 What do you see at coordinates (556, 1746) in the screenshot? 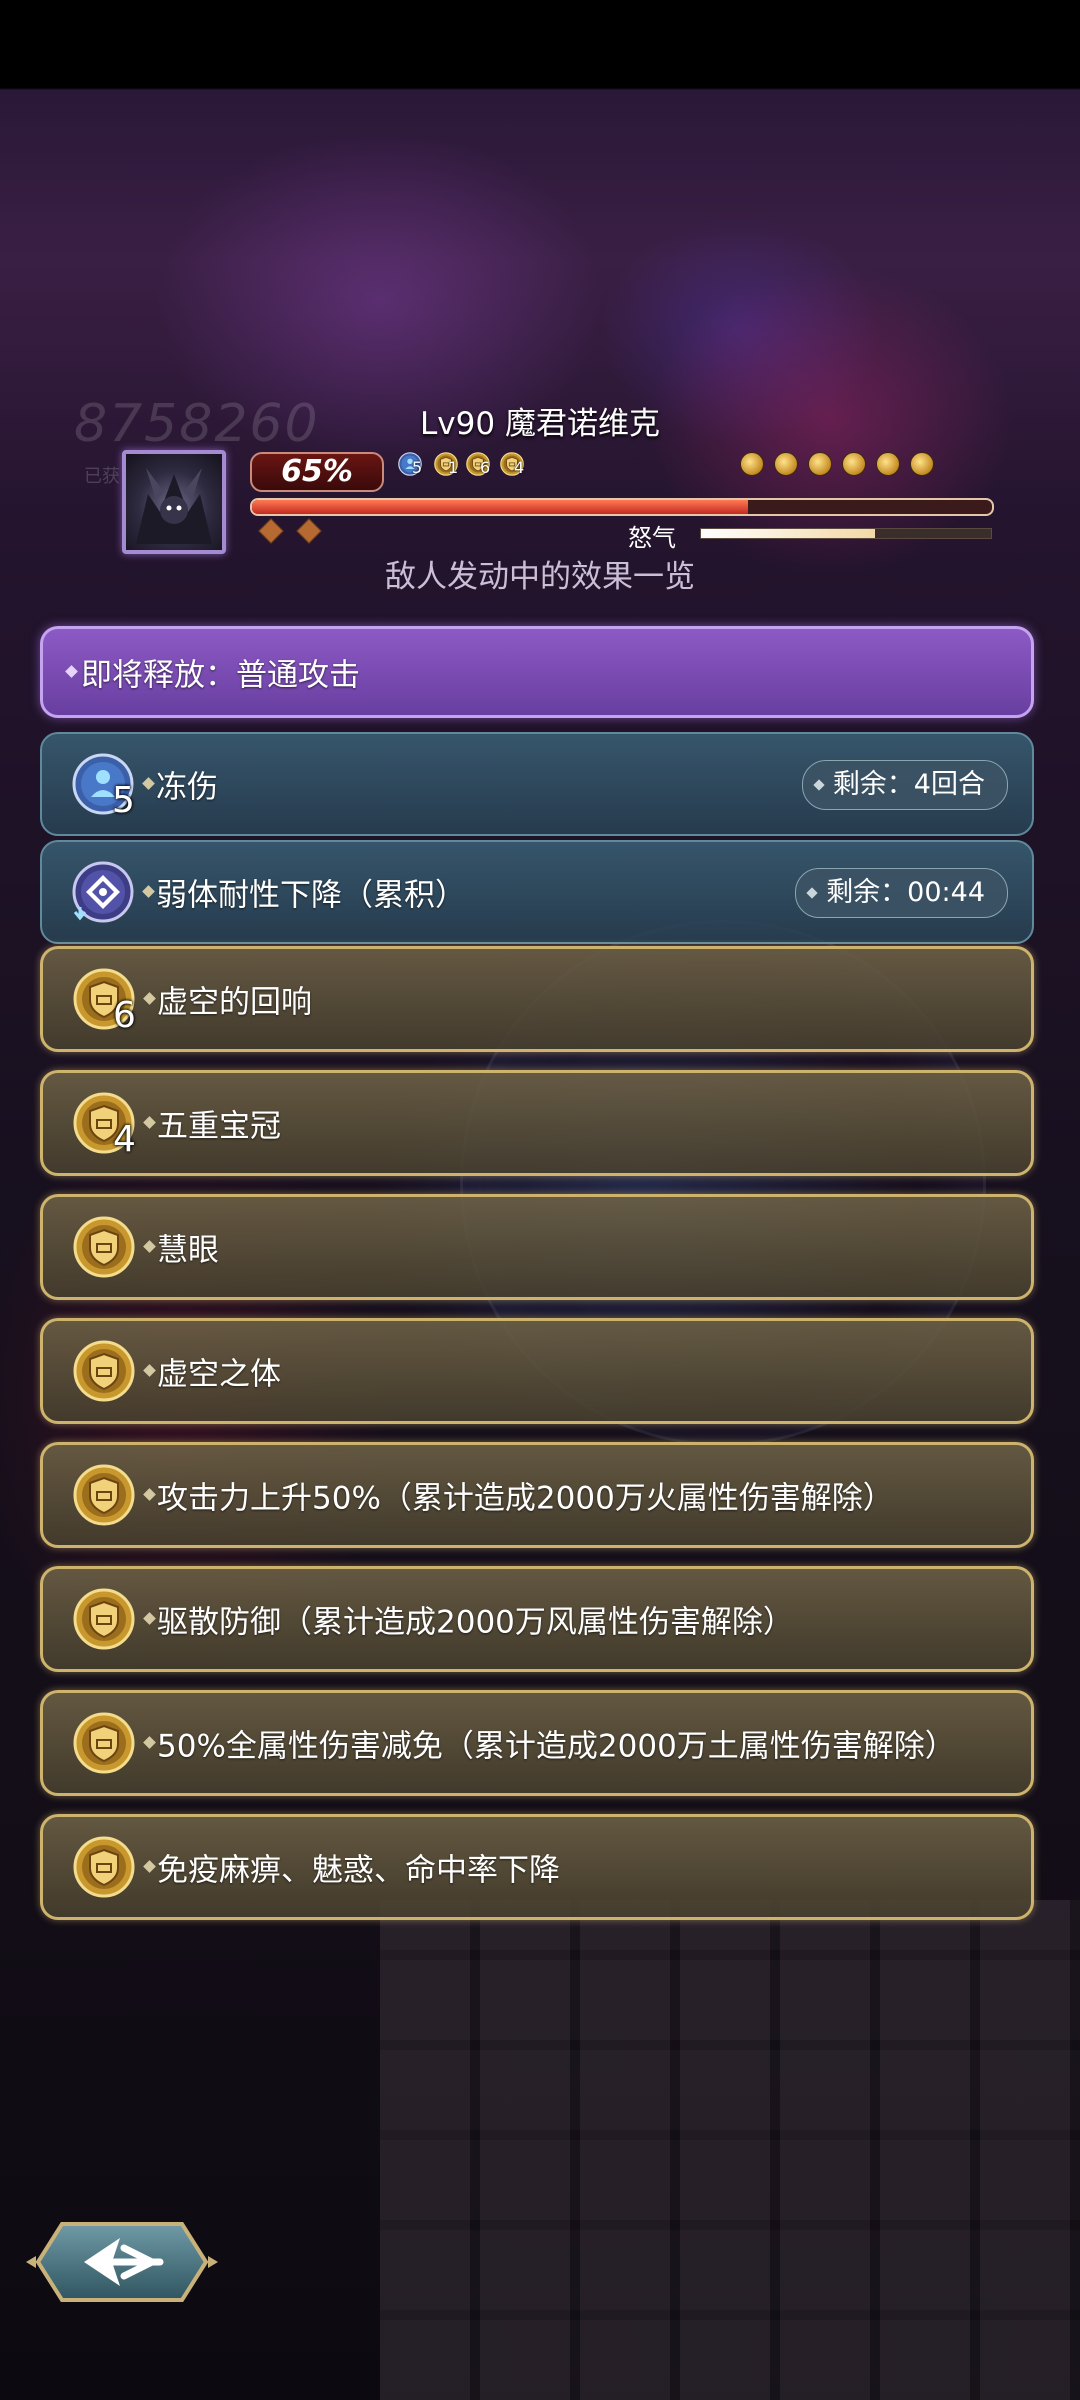
I see `effect-name: 50%全属性伤害减免（累计造成2000万土属性伤害解除）` at bounding box center [556, 1746].